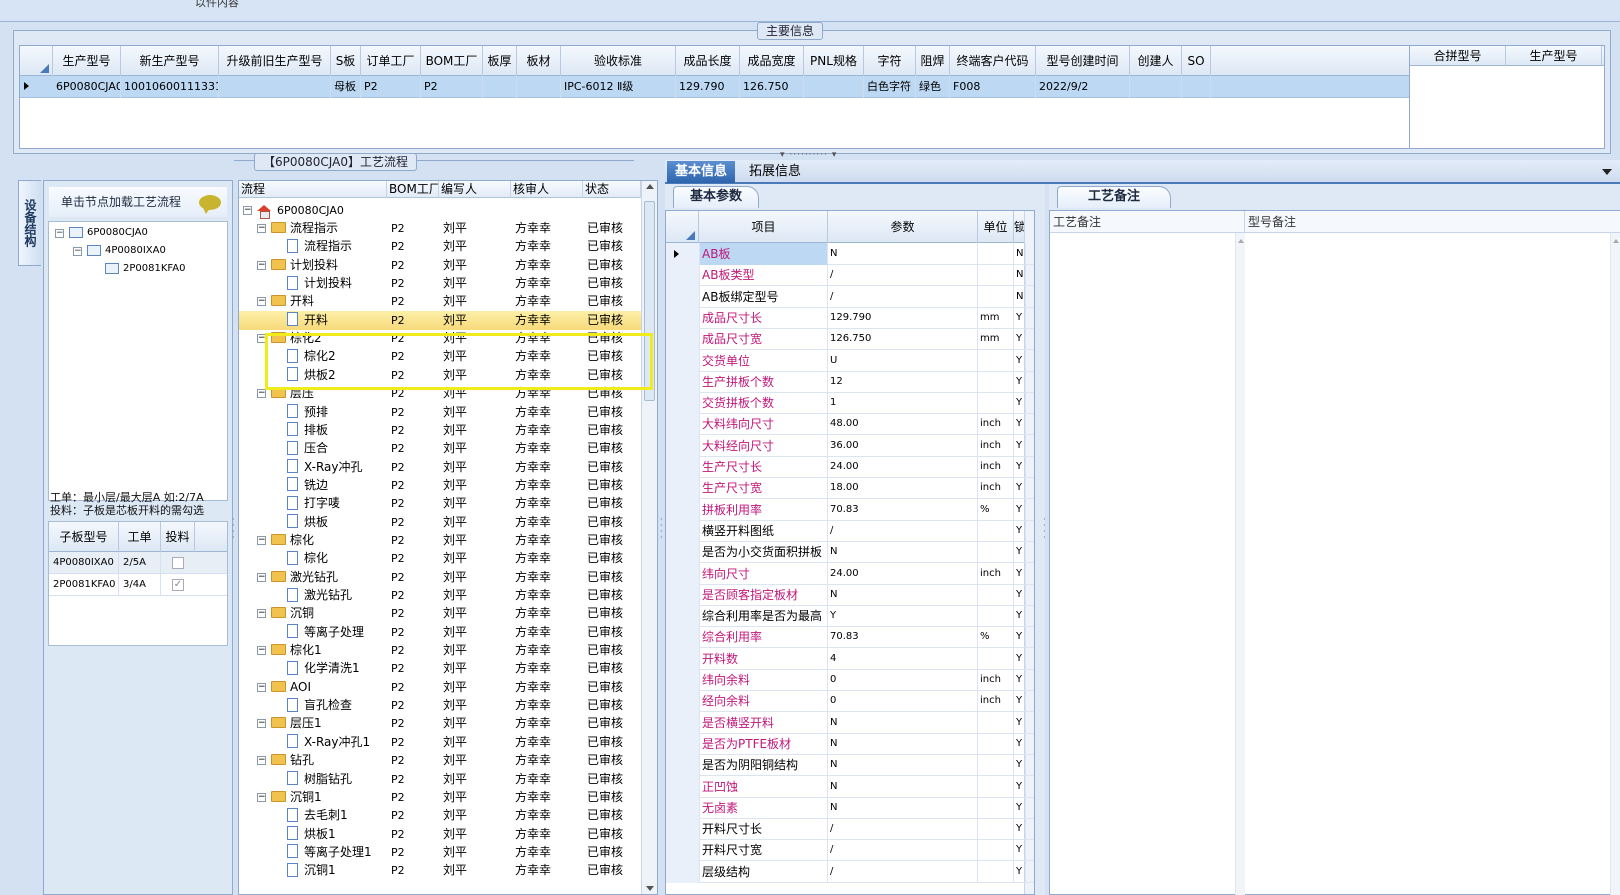 The width and height of the screenshot is (1620, 895). What do you see at coordinates (178, 537) in the screenshot?
I see `sub-col-header: 投料` at bounding box center [178, 537].